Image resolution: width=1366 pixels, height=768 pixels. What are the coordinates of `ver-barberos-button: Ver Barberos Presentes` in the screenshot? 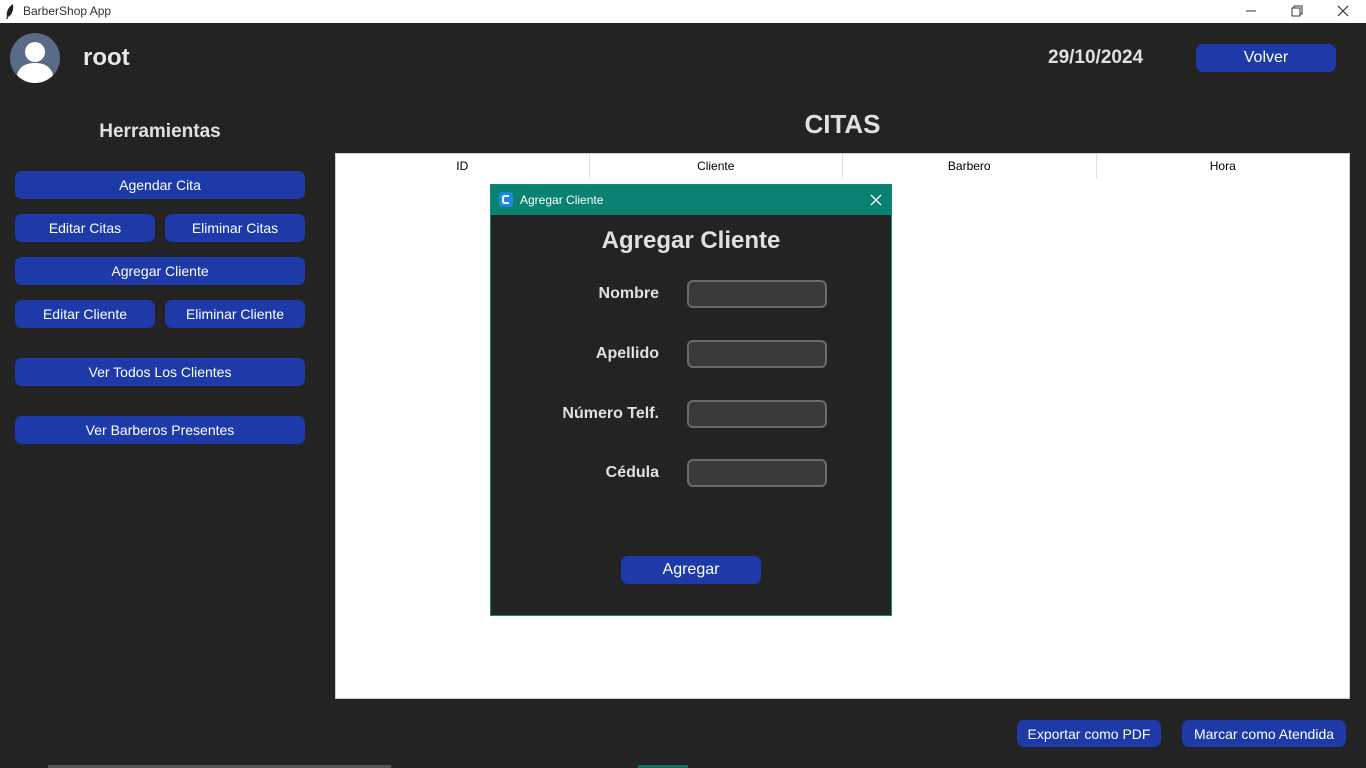 It's located at (160, 430).